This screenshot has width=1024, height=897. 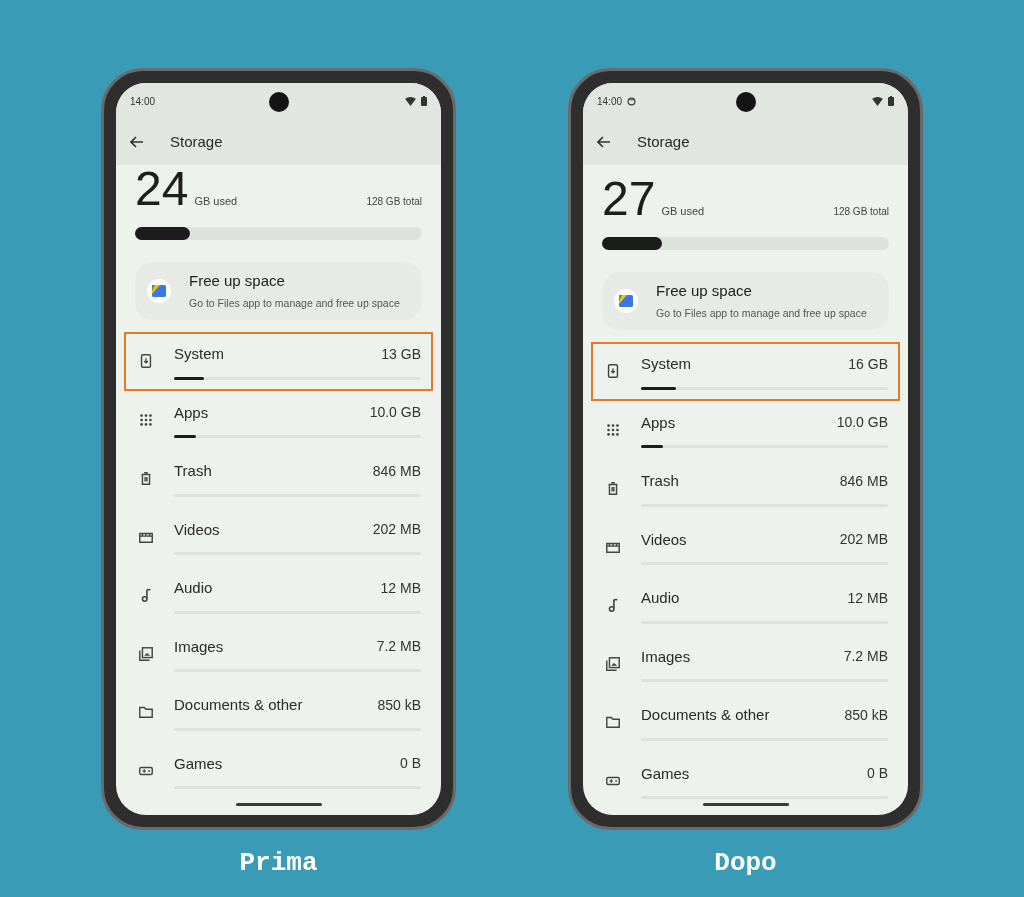 I want to click on category-size: 13 GB, so click(x=401, y=354).